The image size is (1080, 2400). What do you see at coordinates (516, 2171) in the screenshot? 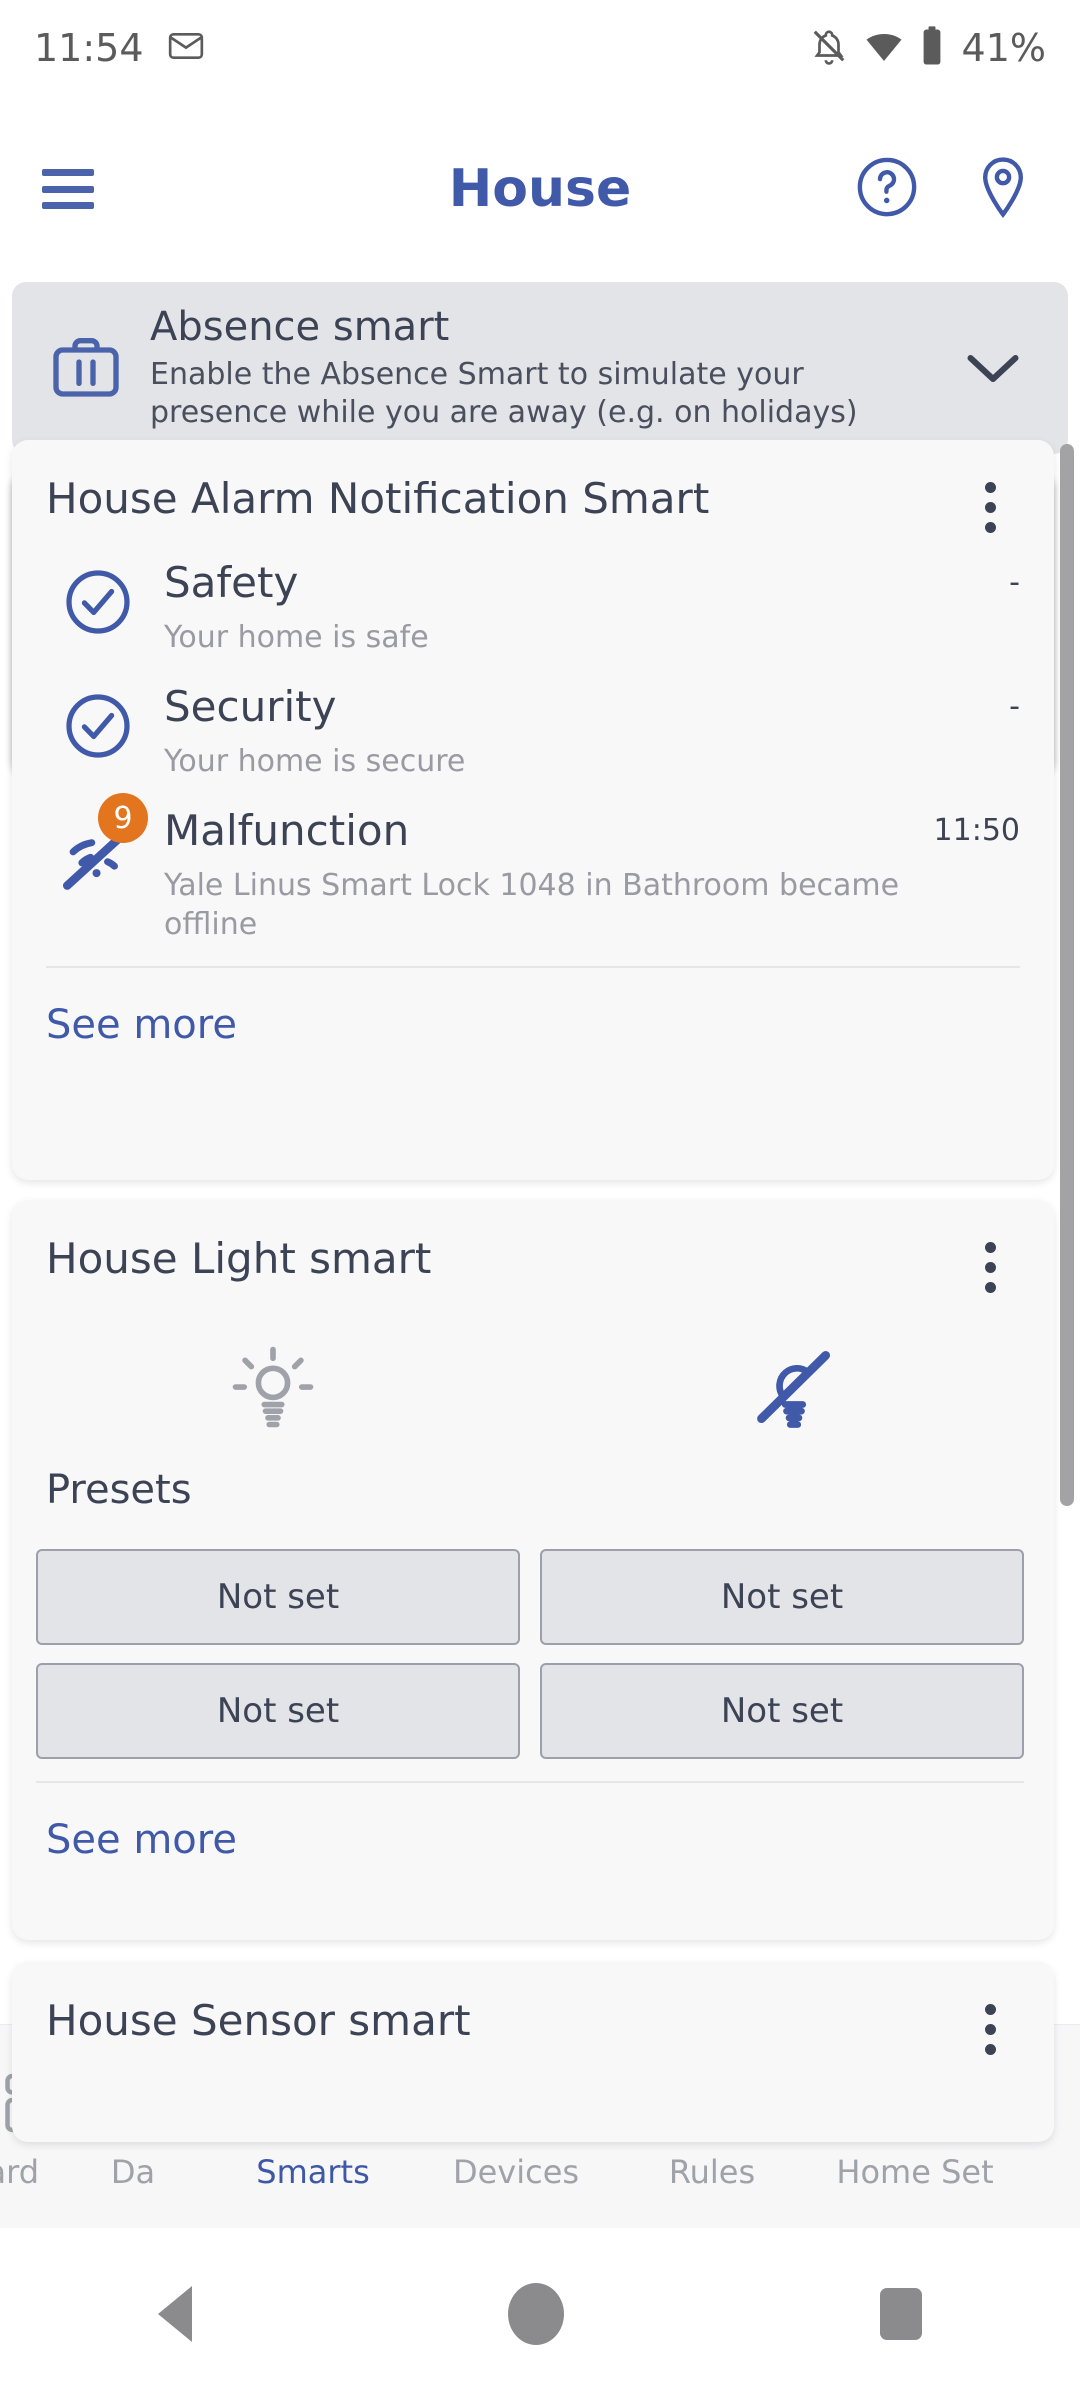
I see `nav-label-devices: Devices` at bounding box center [516, 2171].